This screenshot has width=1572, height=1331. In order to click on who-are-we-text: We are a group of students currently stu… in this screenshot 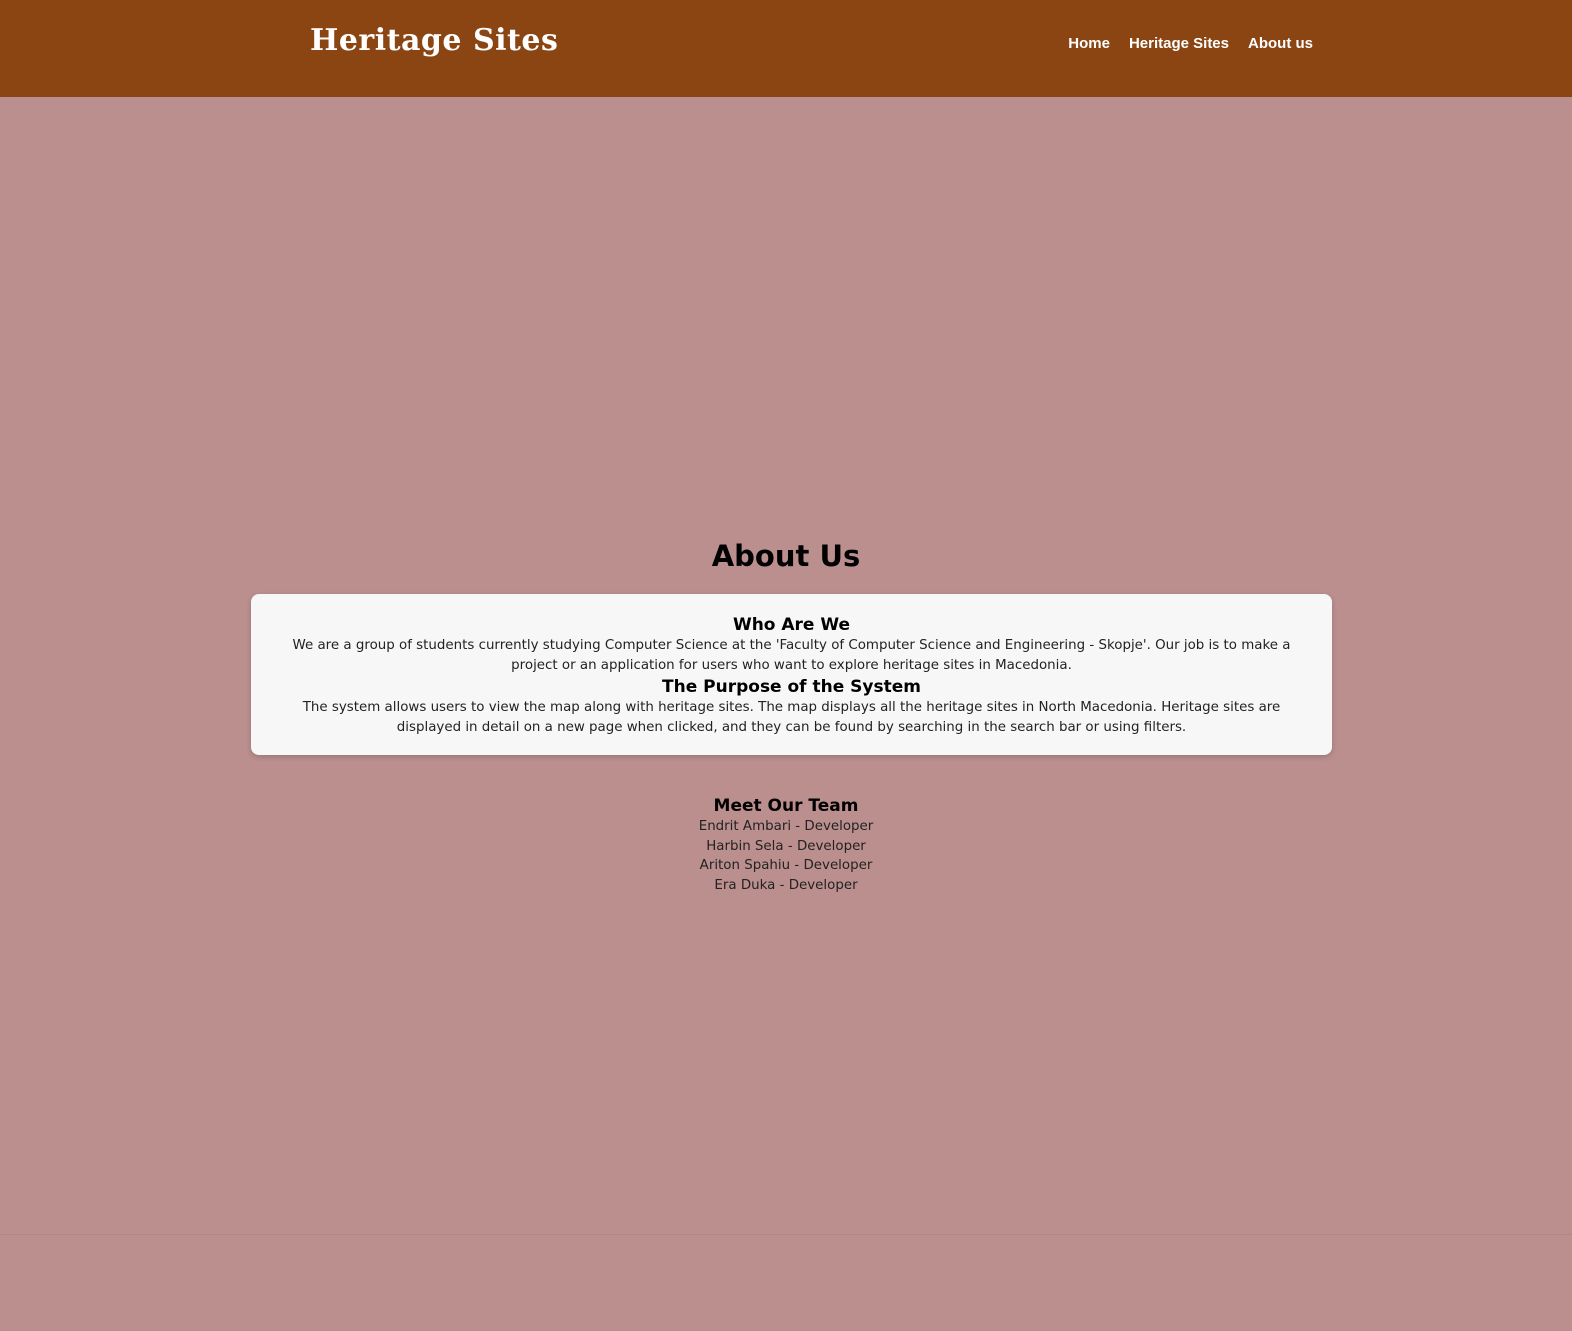, I will do `click(791, 655)`.